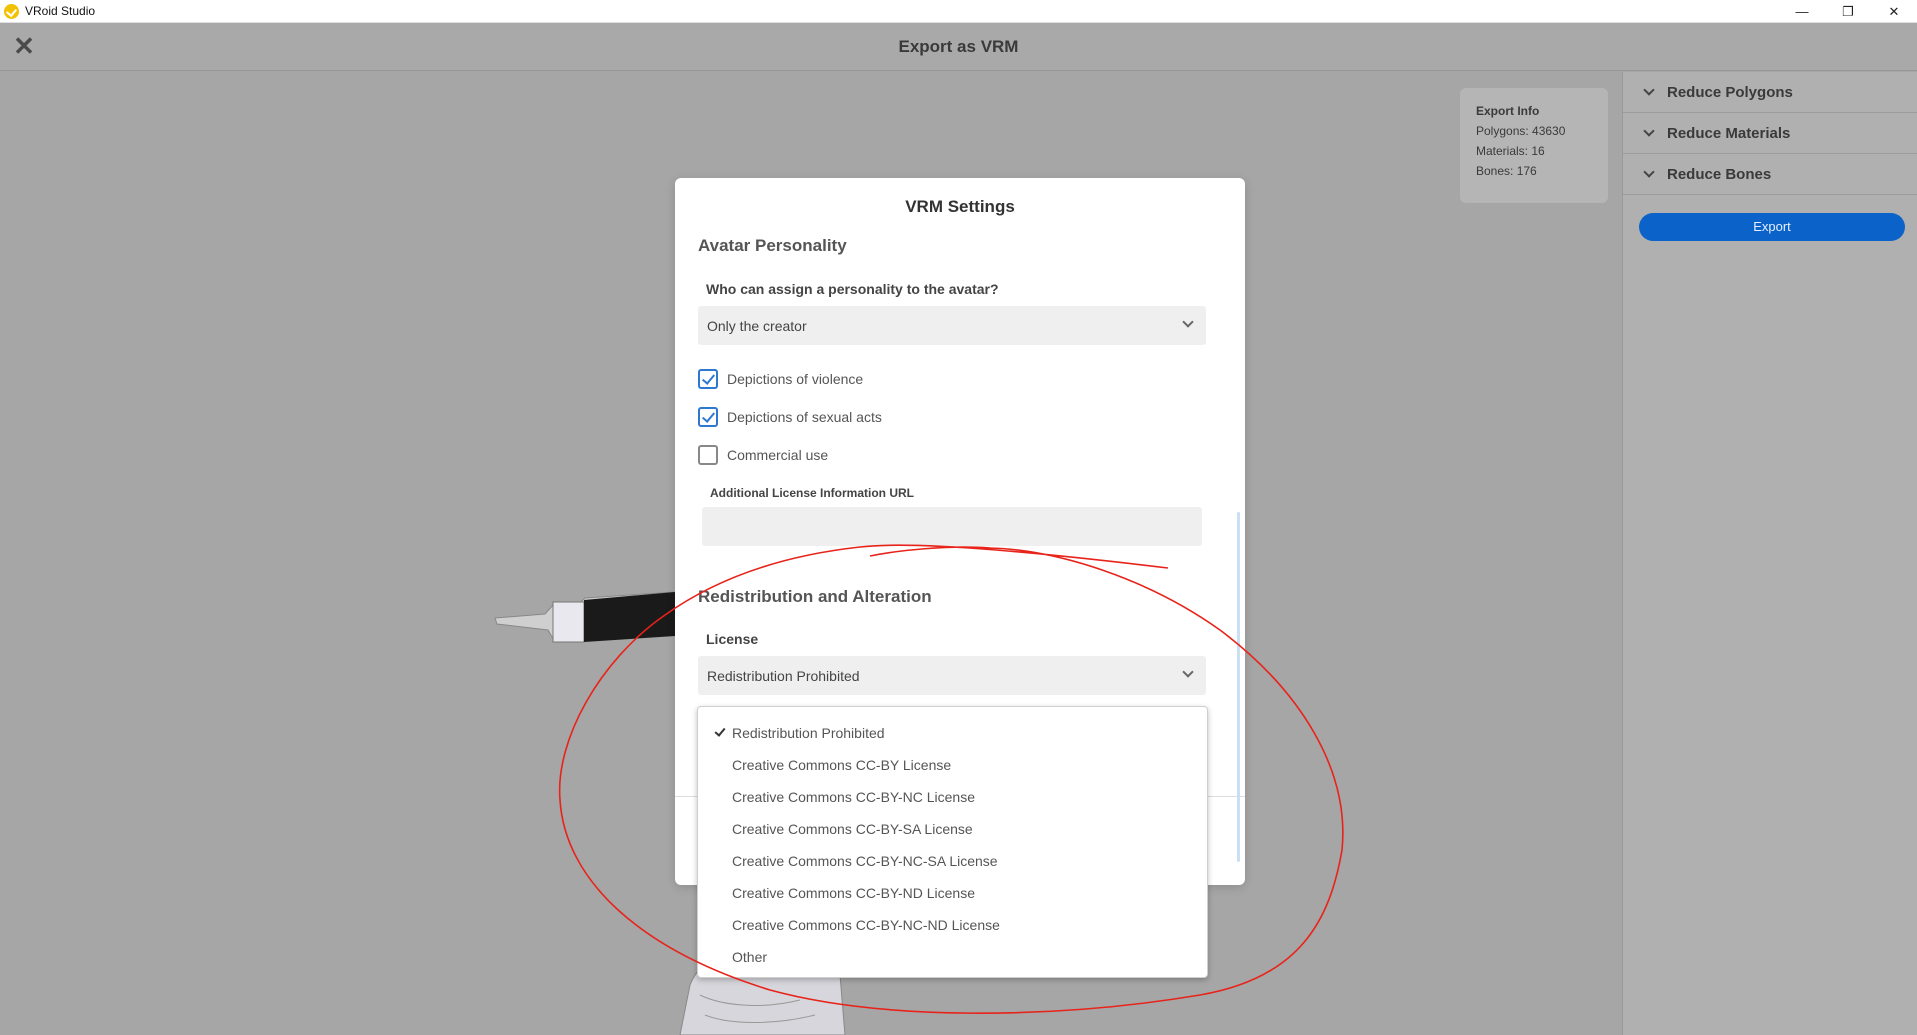 The width and height of the screenshot is (1917, 1035). What do you see at coordinates (952, 893) in the screenshot?
I see `license-option: Creative Commons CC-BY-ND License` at bounding box center [952, 893].